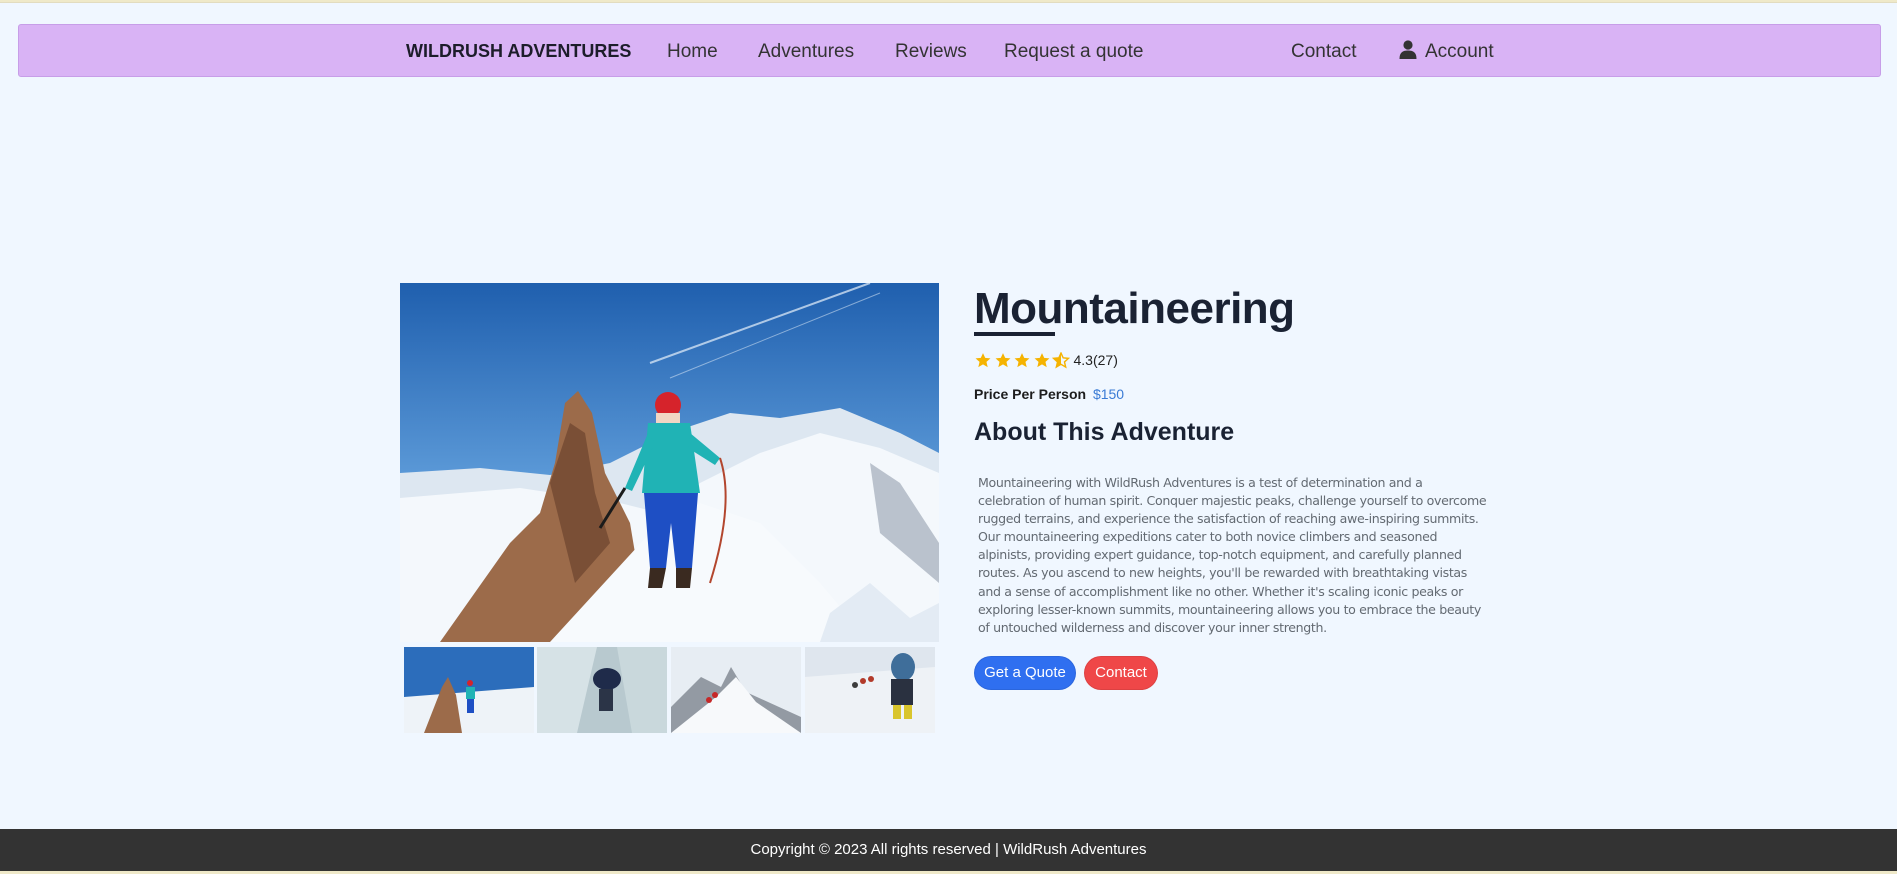 This screenshot has height=874, width=1897. I want to click on about-heading: About This Adventure, so click(1104, 432).